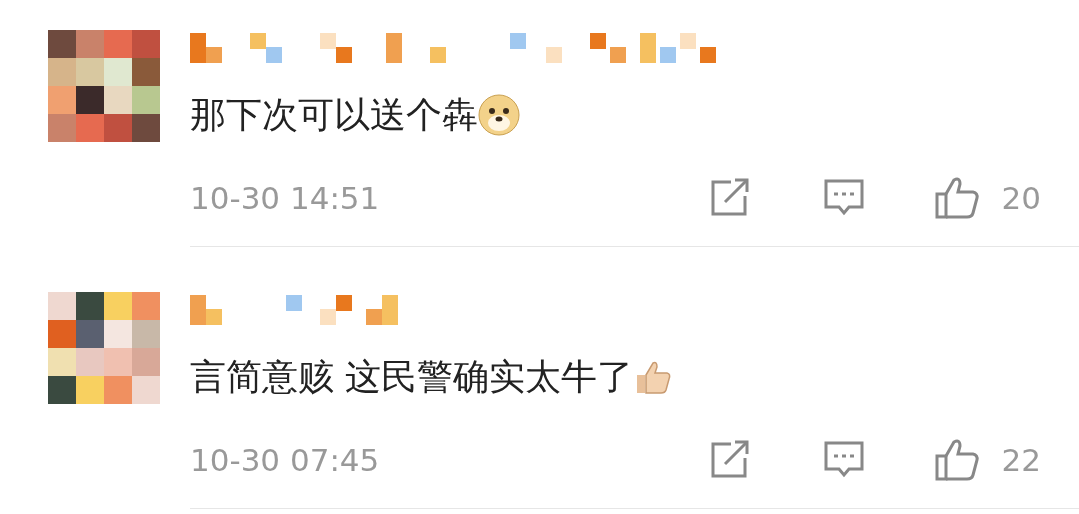 This screenshot has height=514, width=1079. Describe the element at coordinates (285, 198) in the screenshot. I see `timestamp: 10-30 14:51` at that location.